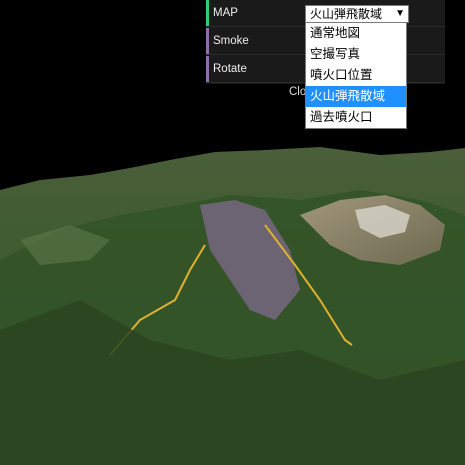  I want to click on smoke-indicator, so click(207, 41).